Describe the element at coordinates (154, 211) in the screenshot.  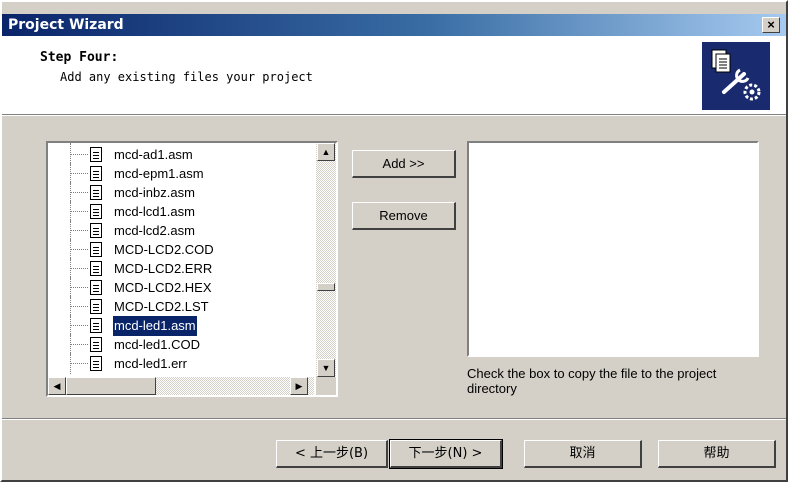
I see `file-name-label: mcd-lcd1.asm` at that location.